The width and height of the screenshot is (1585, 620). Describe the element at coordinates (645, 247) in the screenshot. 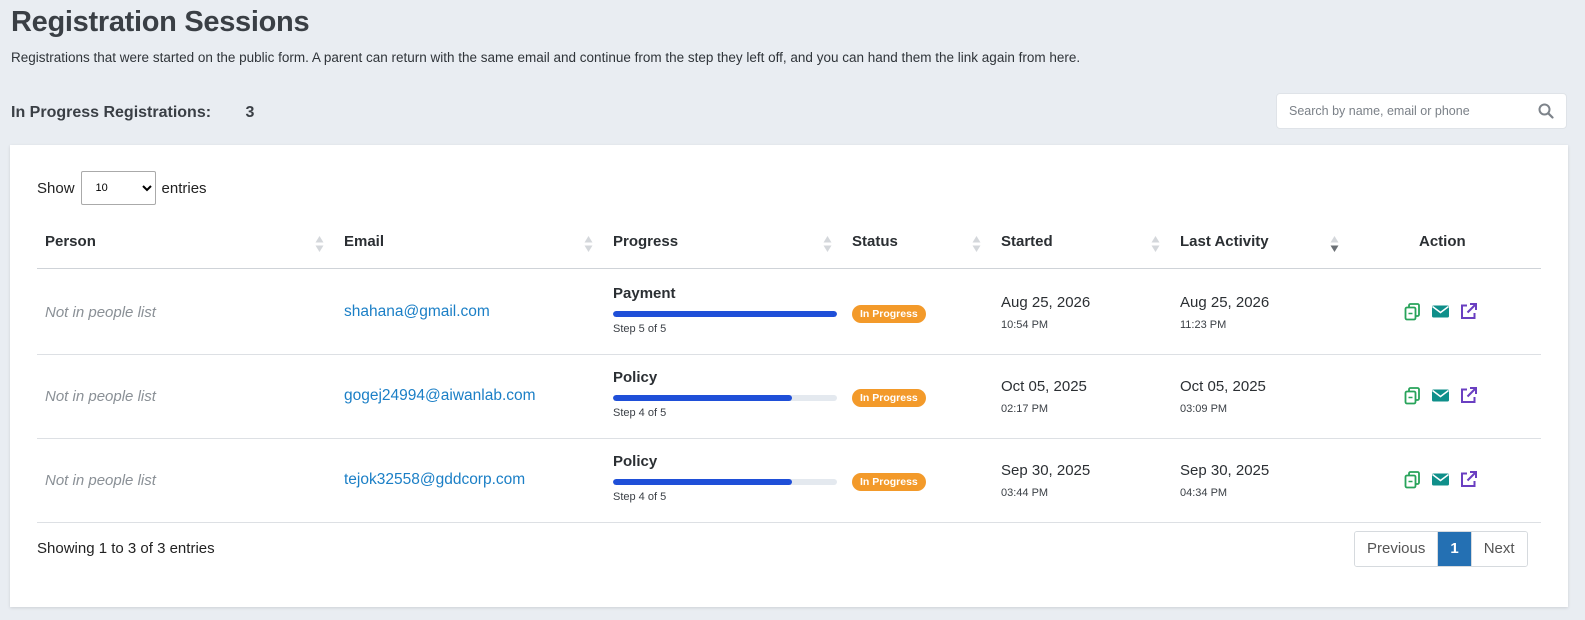

I see `column-progress: Progress` at that location.